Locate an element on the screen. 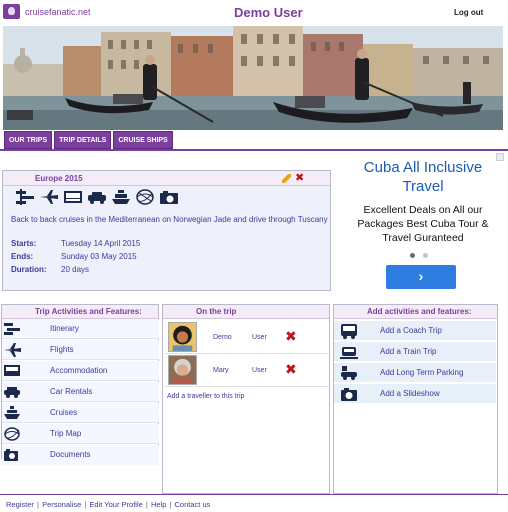 The width and height of the screenshot is (508, 512). contact-link: Contact us is located at coordinates (193, 504).